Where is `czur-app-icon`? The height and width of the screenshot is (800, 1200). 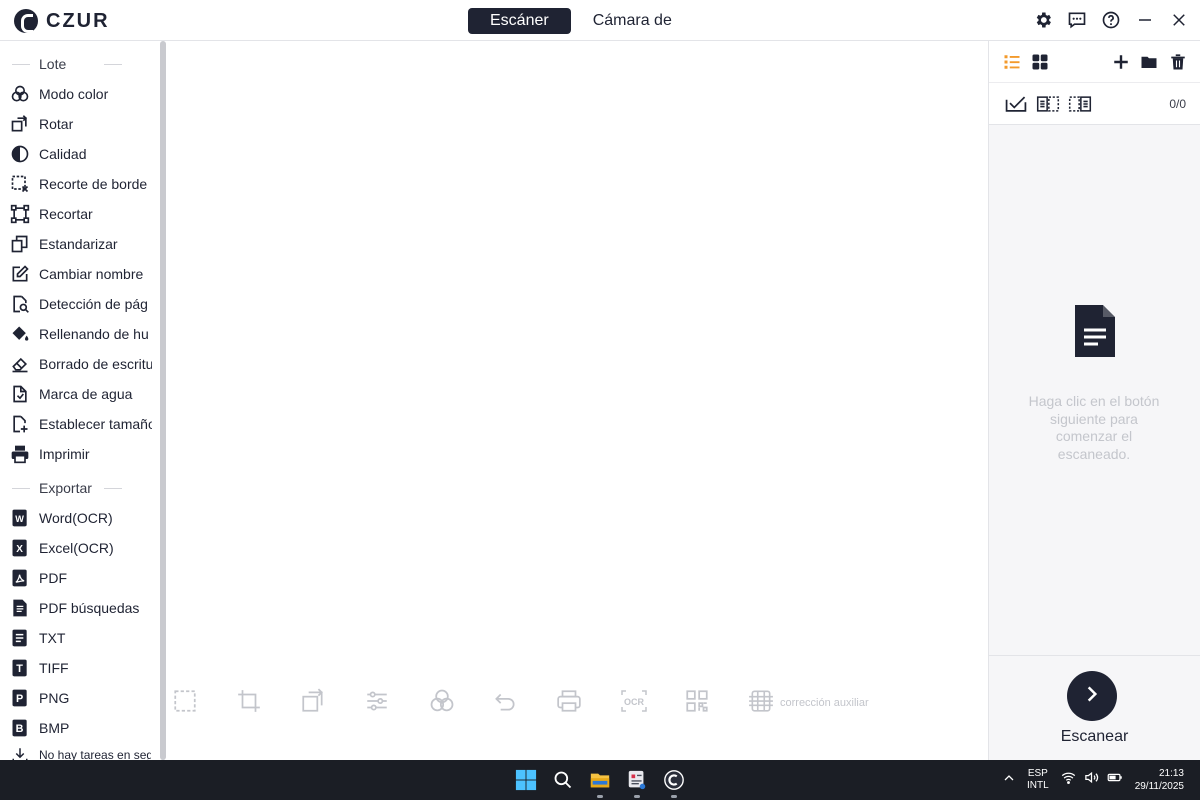 czur-app-icon is located at coordinates (674, 782).